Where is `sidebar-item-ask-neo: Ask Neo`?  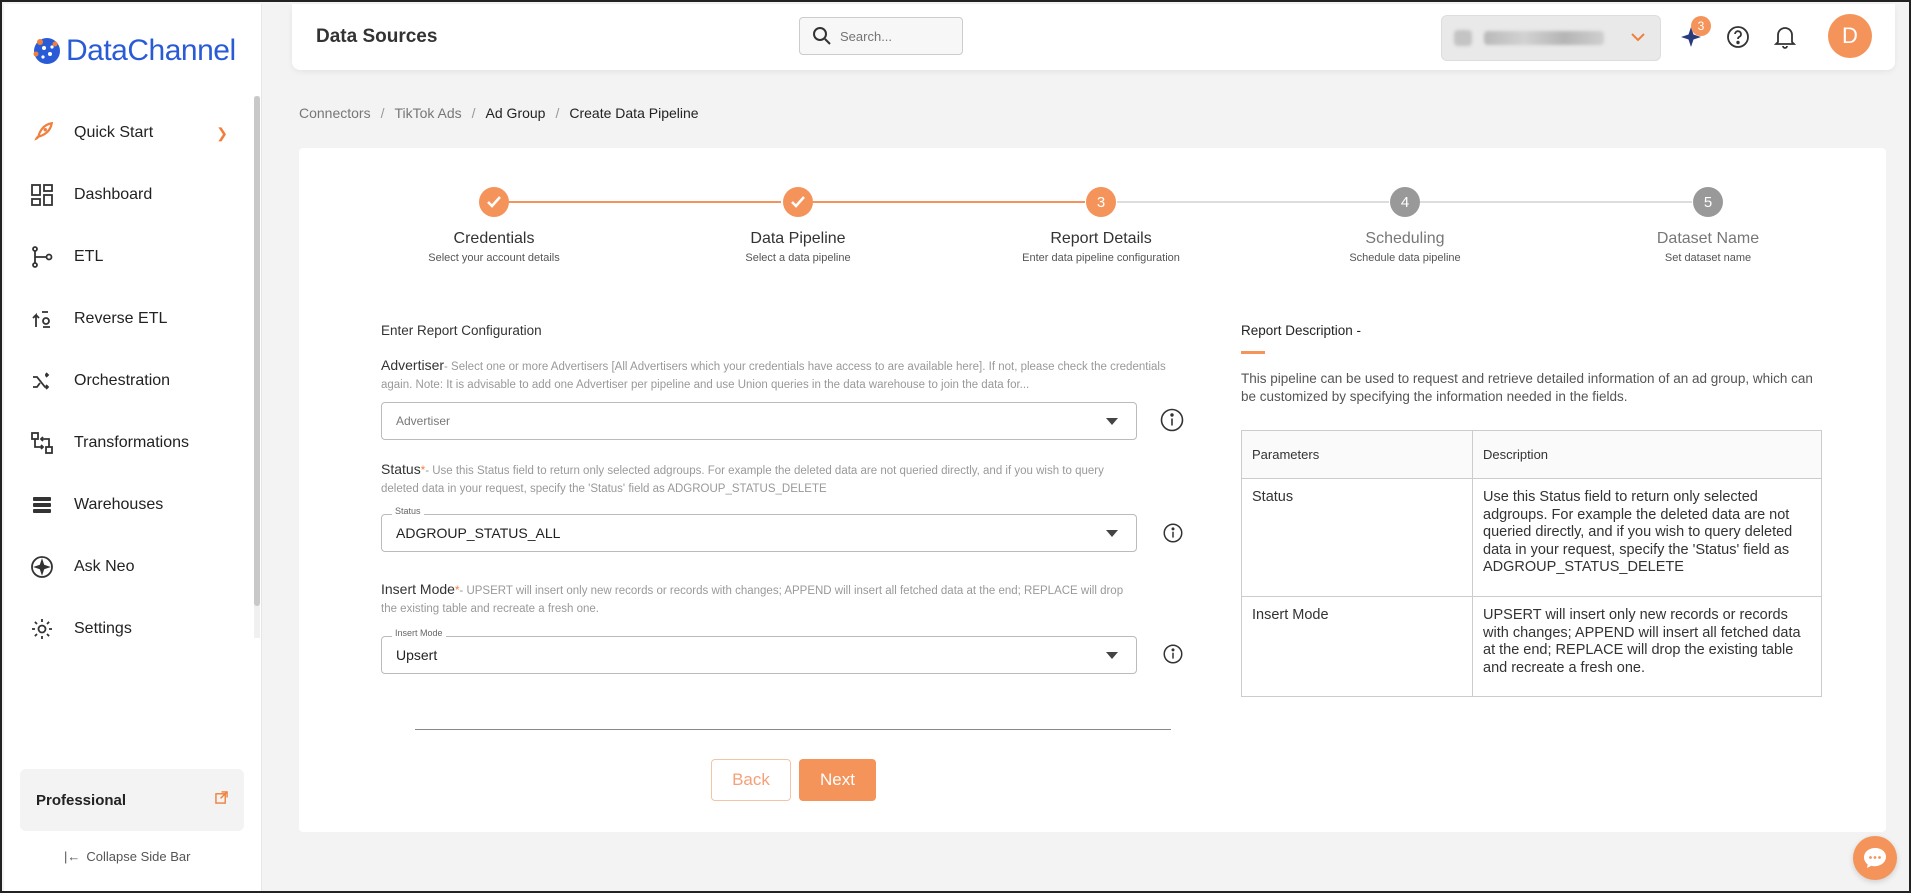 sidebar-item-ask-neo: Ask Neo is located at coordinates (129, 567).